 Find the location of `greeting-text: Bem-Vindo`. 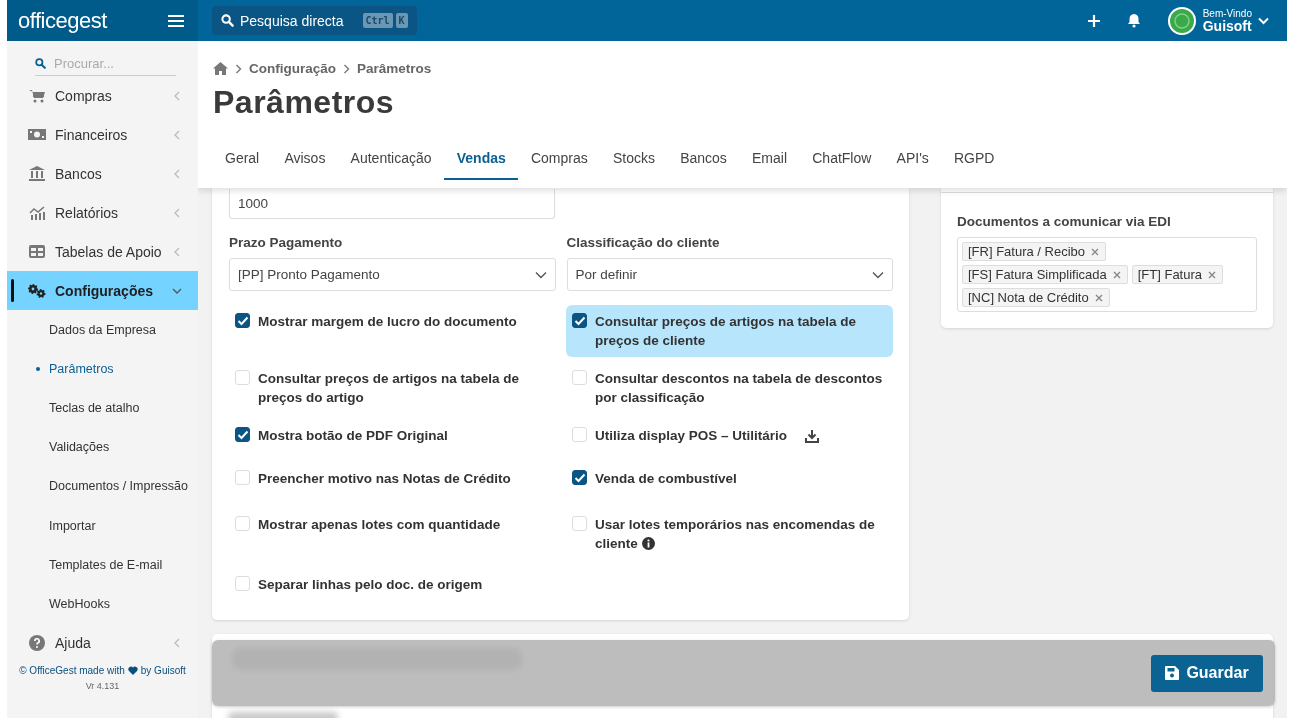

greeting-text: Bem-Vindo is located at coordinates (1227, 13).